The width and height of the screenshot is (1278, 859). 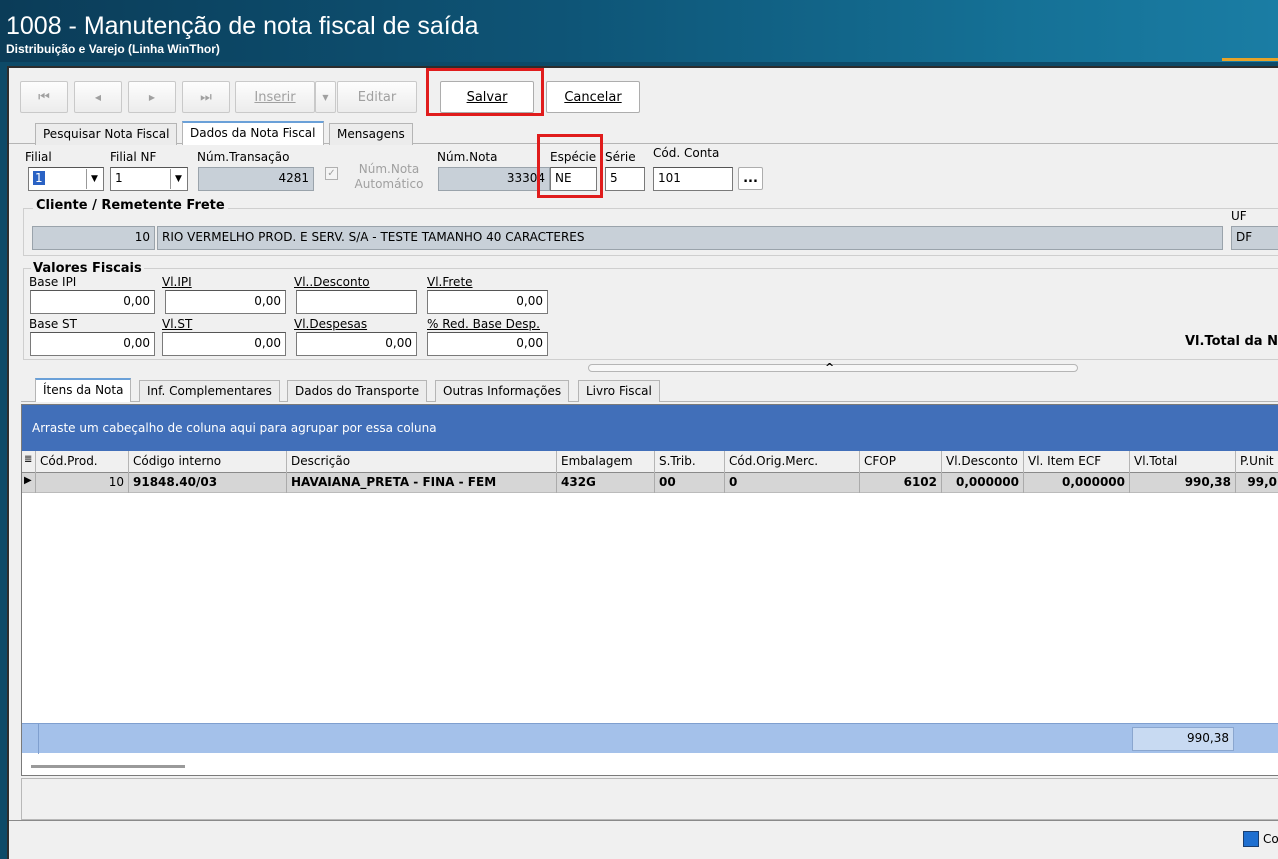 I want to click on editar-button: Editar, so click(x=377, y=97).